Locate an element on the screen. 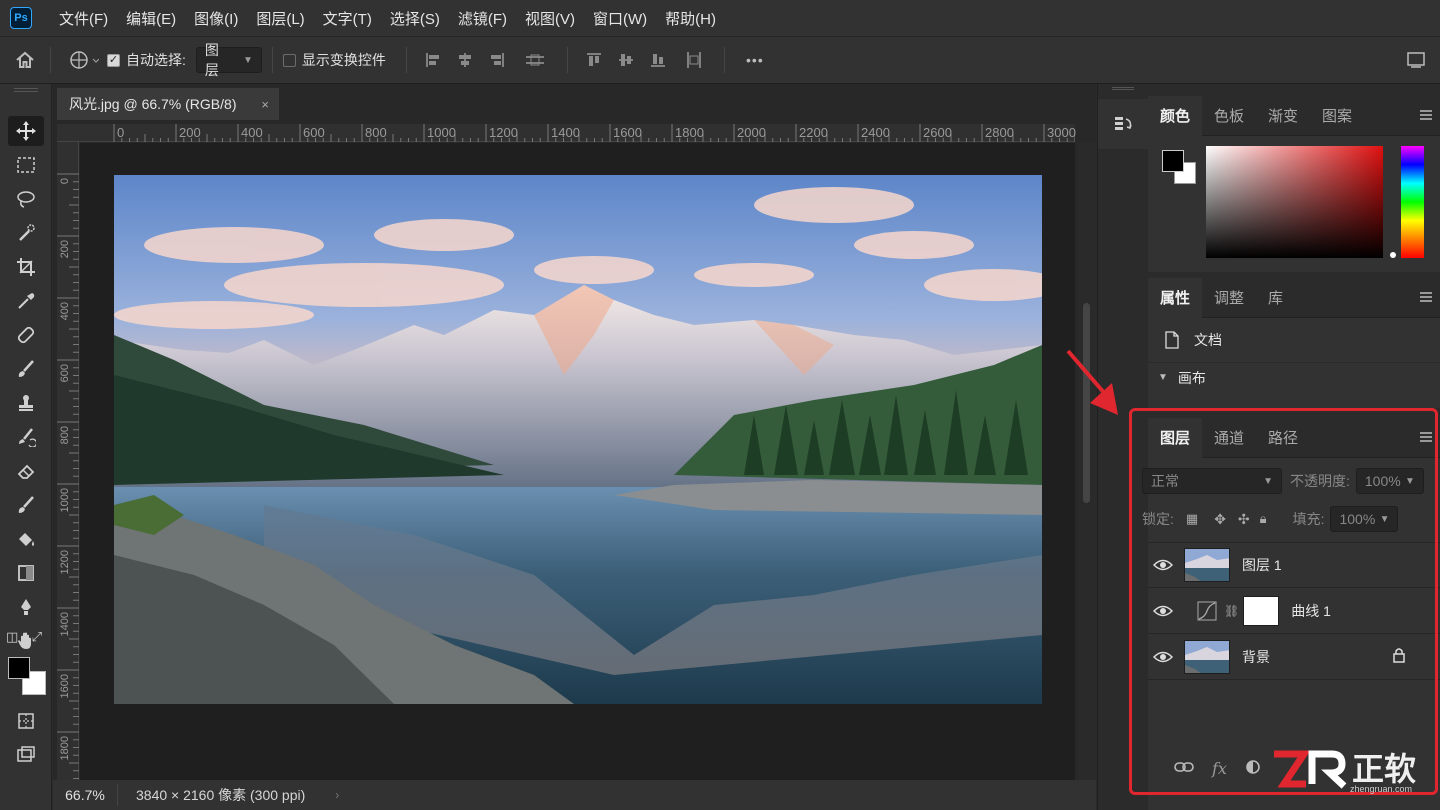 Image resolution: width=1440 pixels, height=810 pixels. distribute-vertical-icon is located at coordinates (694, 60).